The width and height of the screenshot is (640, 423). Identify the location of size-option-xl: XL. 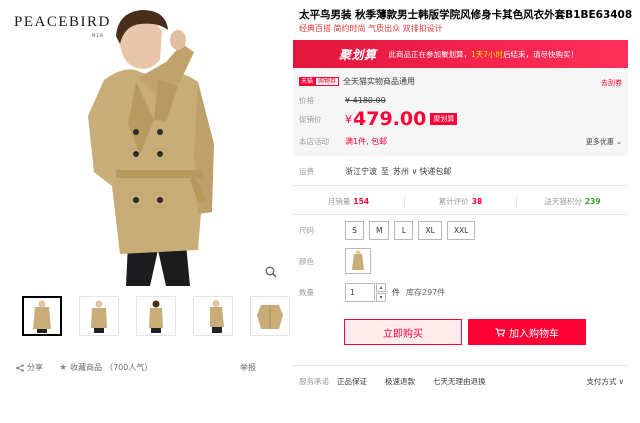
(430, 230).